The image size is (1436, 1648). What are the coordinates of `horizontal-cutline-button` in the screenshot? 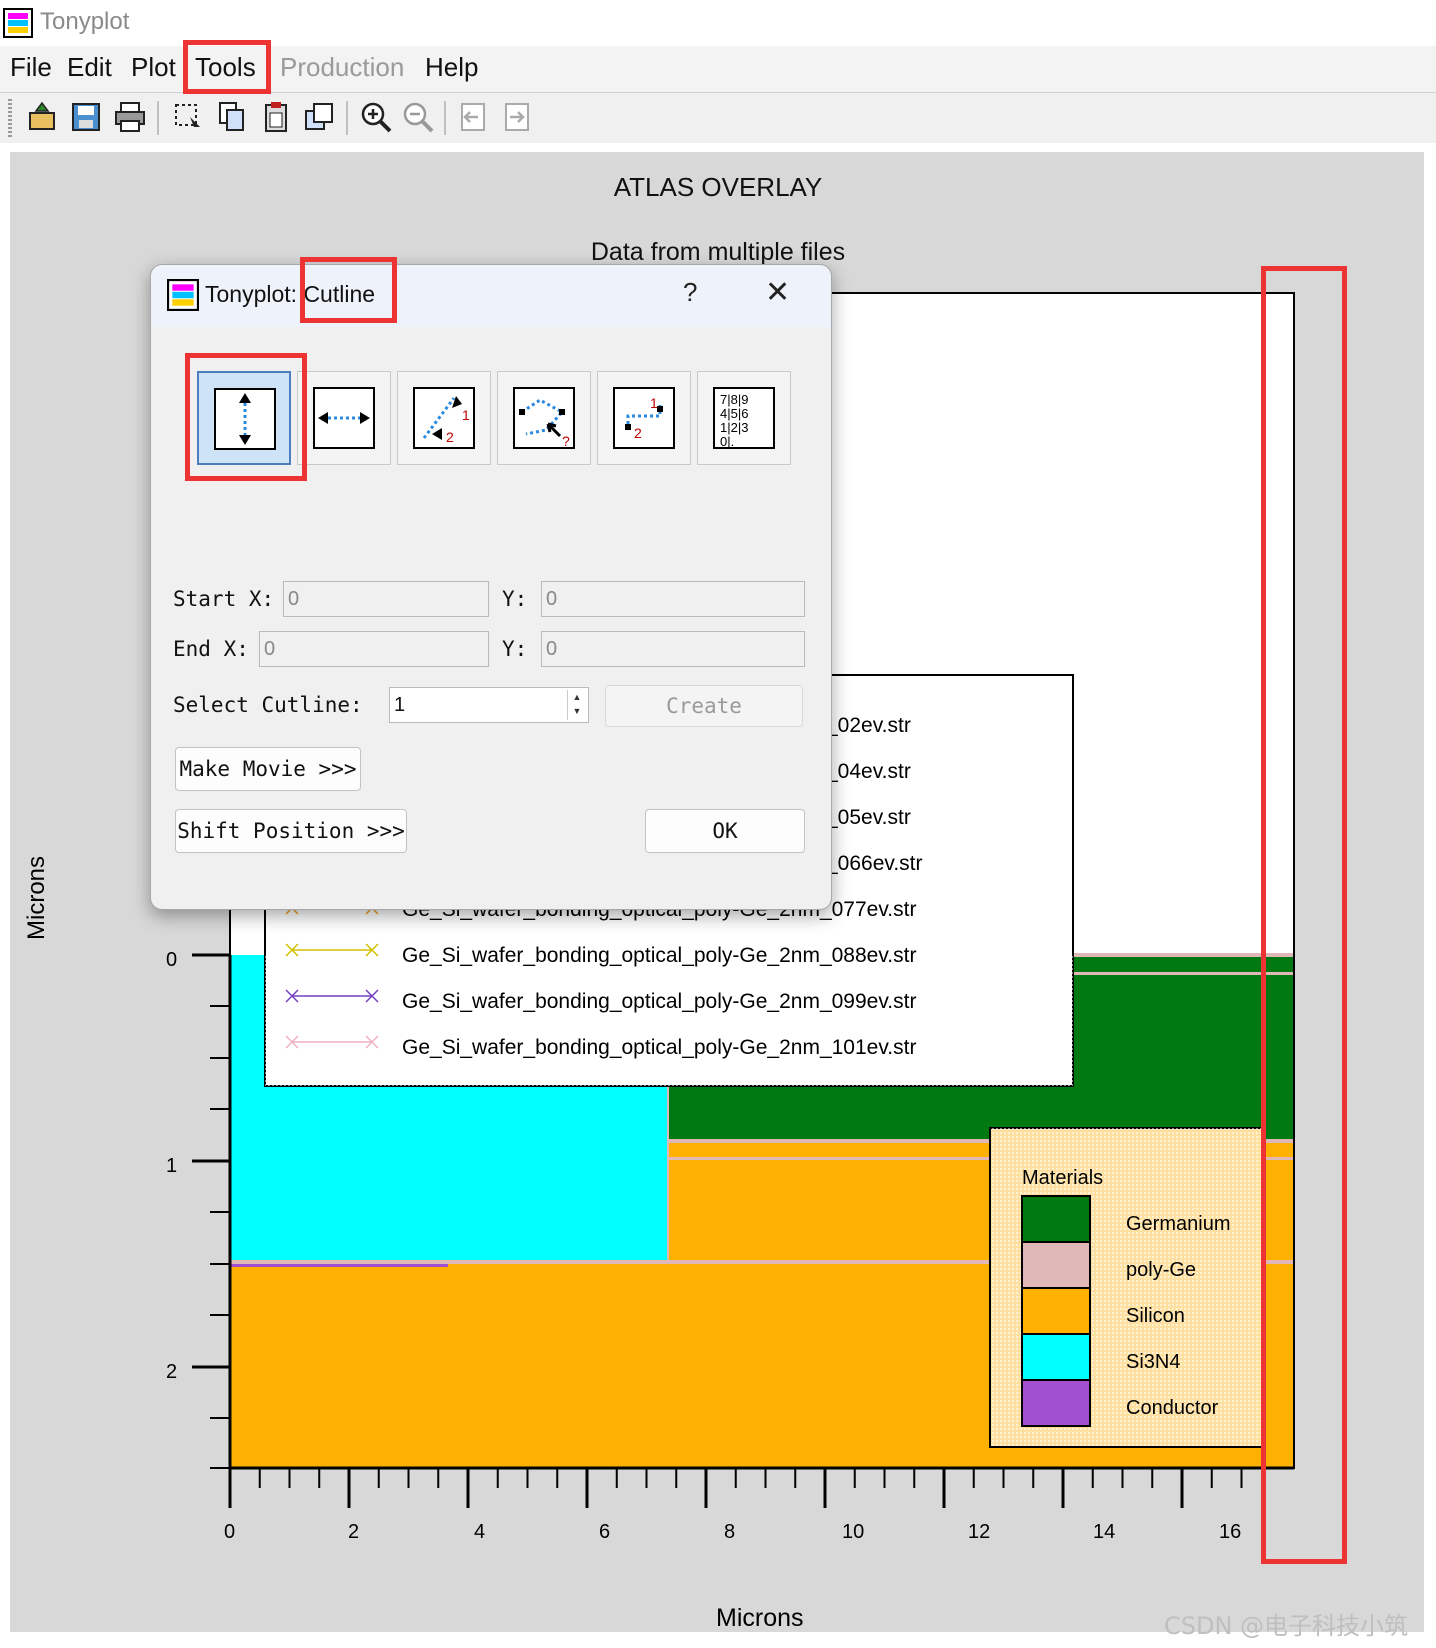 It's located at (344, 418).